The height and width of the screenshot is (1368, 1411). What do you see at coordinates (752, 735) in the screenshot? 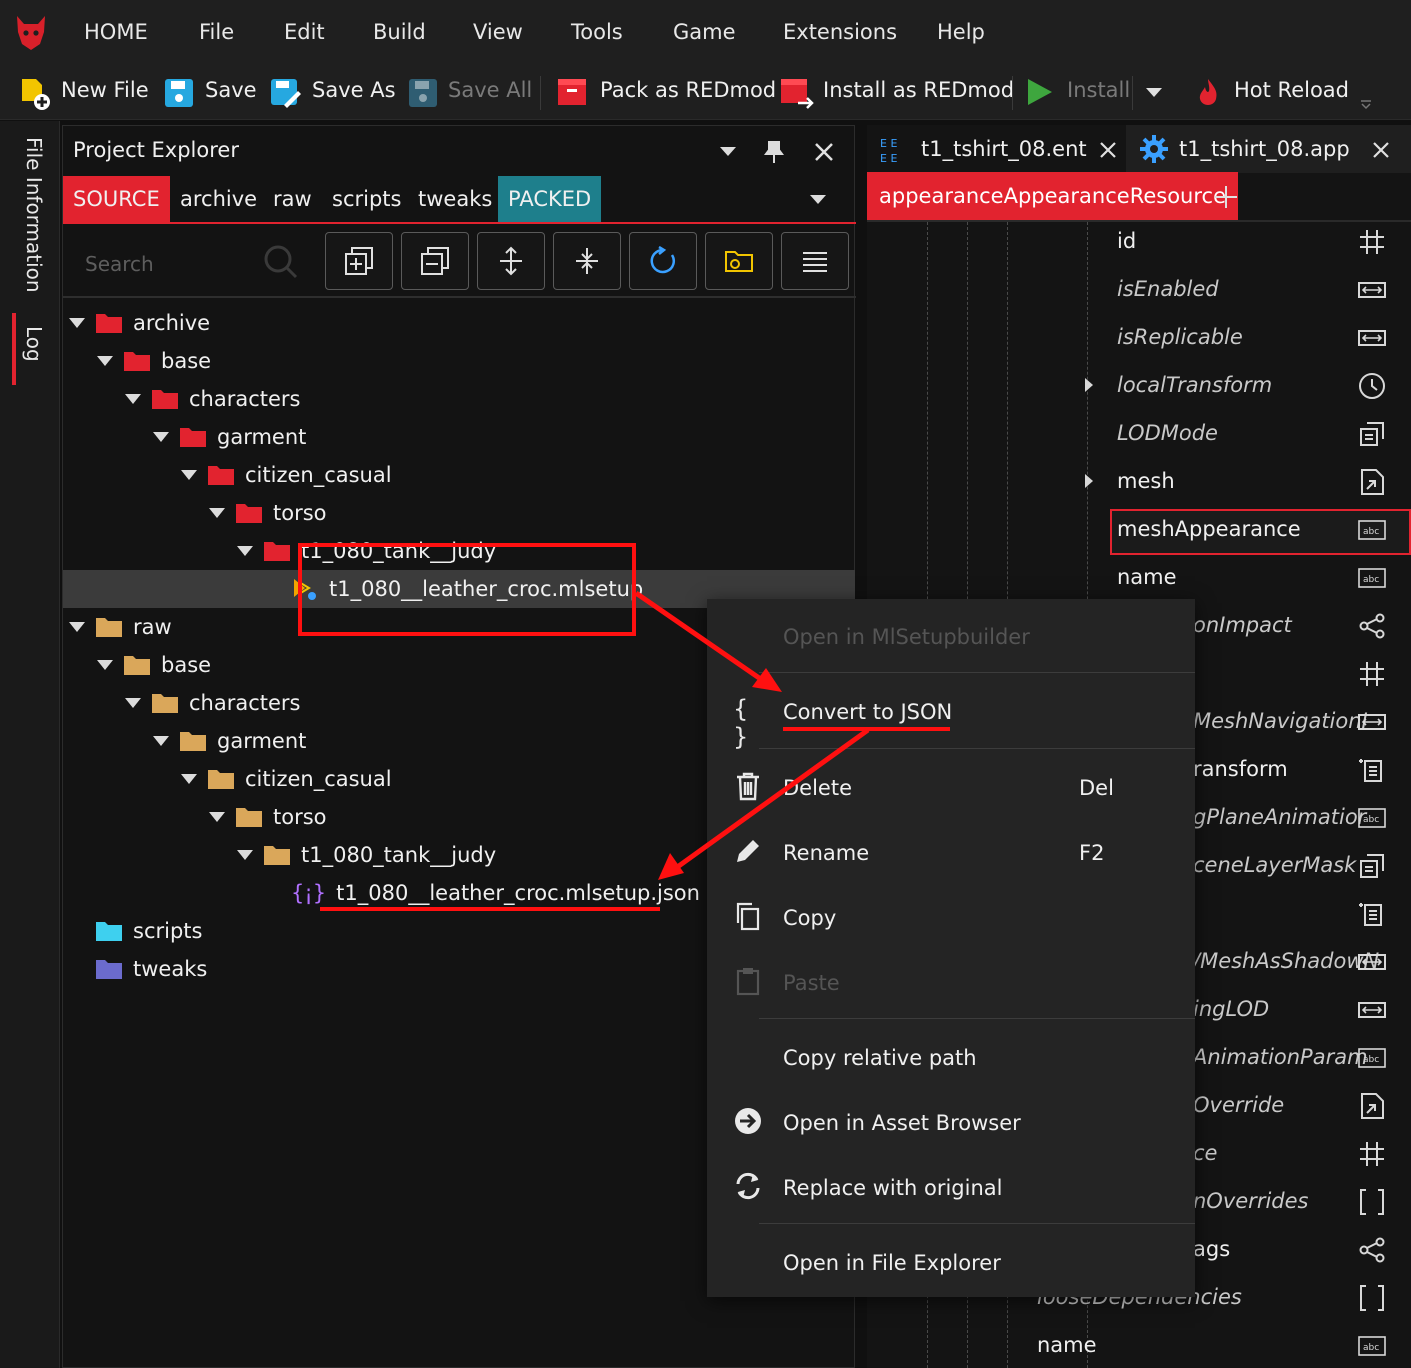
I see `annotation-arrows` at bounding box center [752, 735].